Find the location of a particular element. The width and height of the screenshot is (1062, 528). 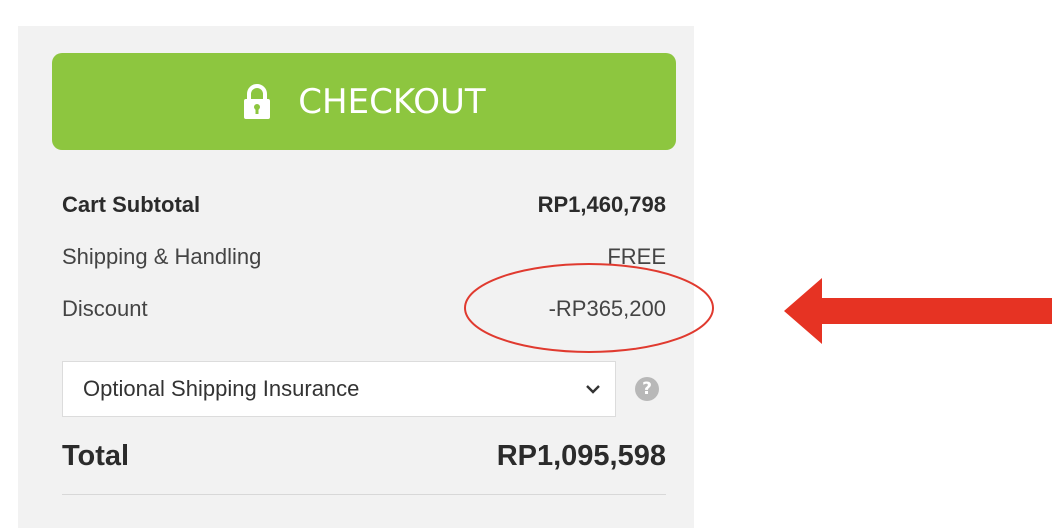

shipping-value: FREE is located at coordinates (636, 256).